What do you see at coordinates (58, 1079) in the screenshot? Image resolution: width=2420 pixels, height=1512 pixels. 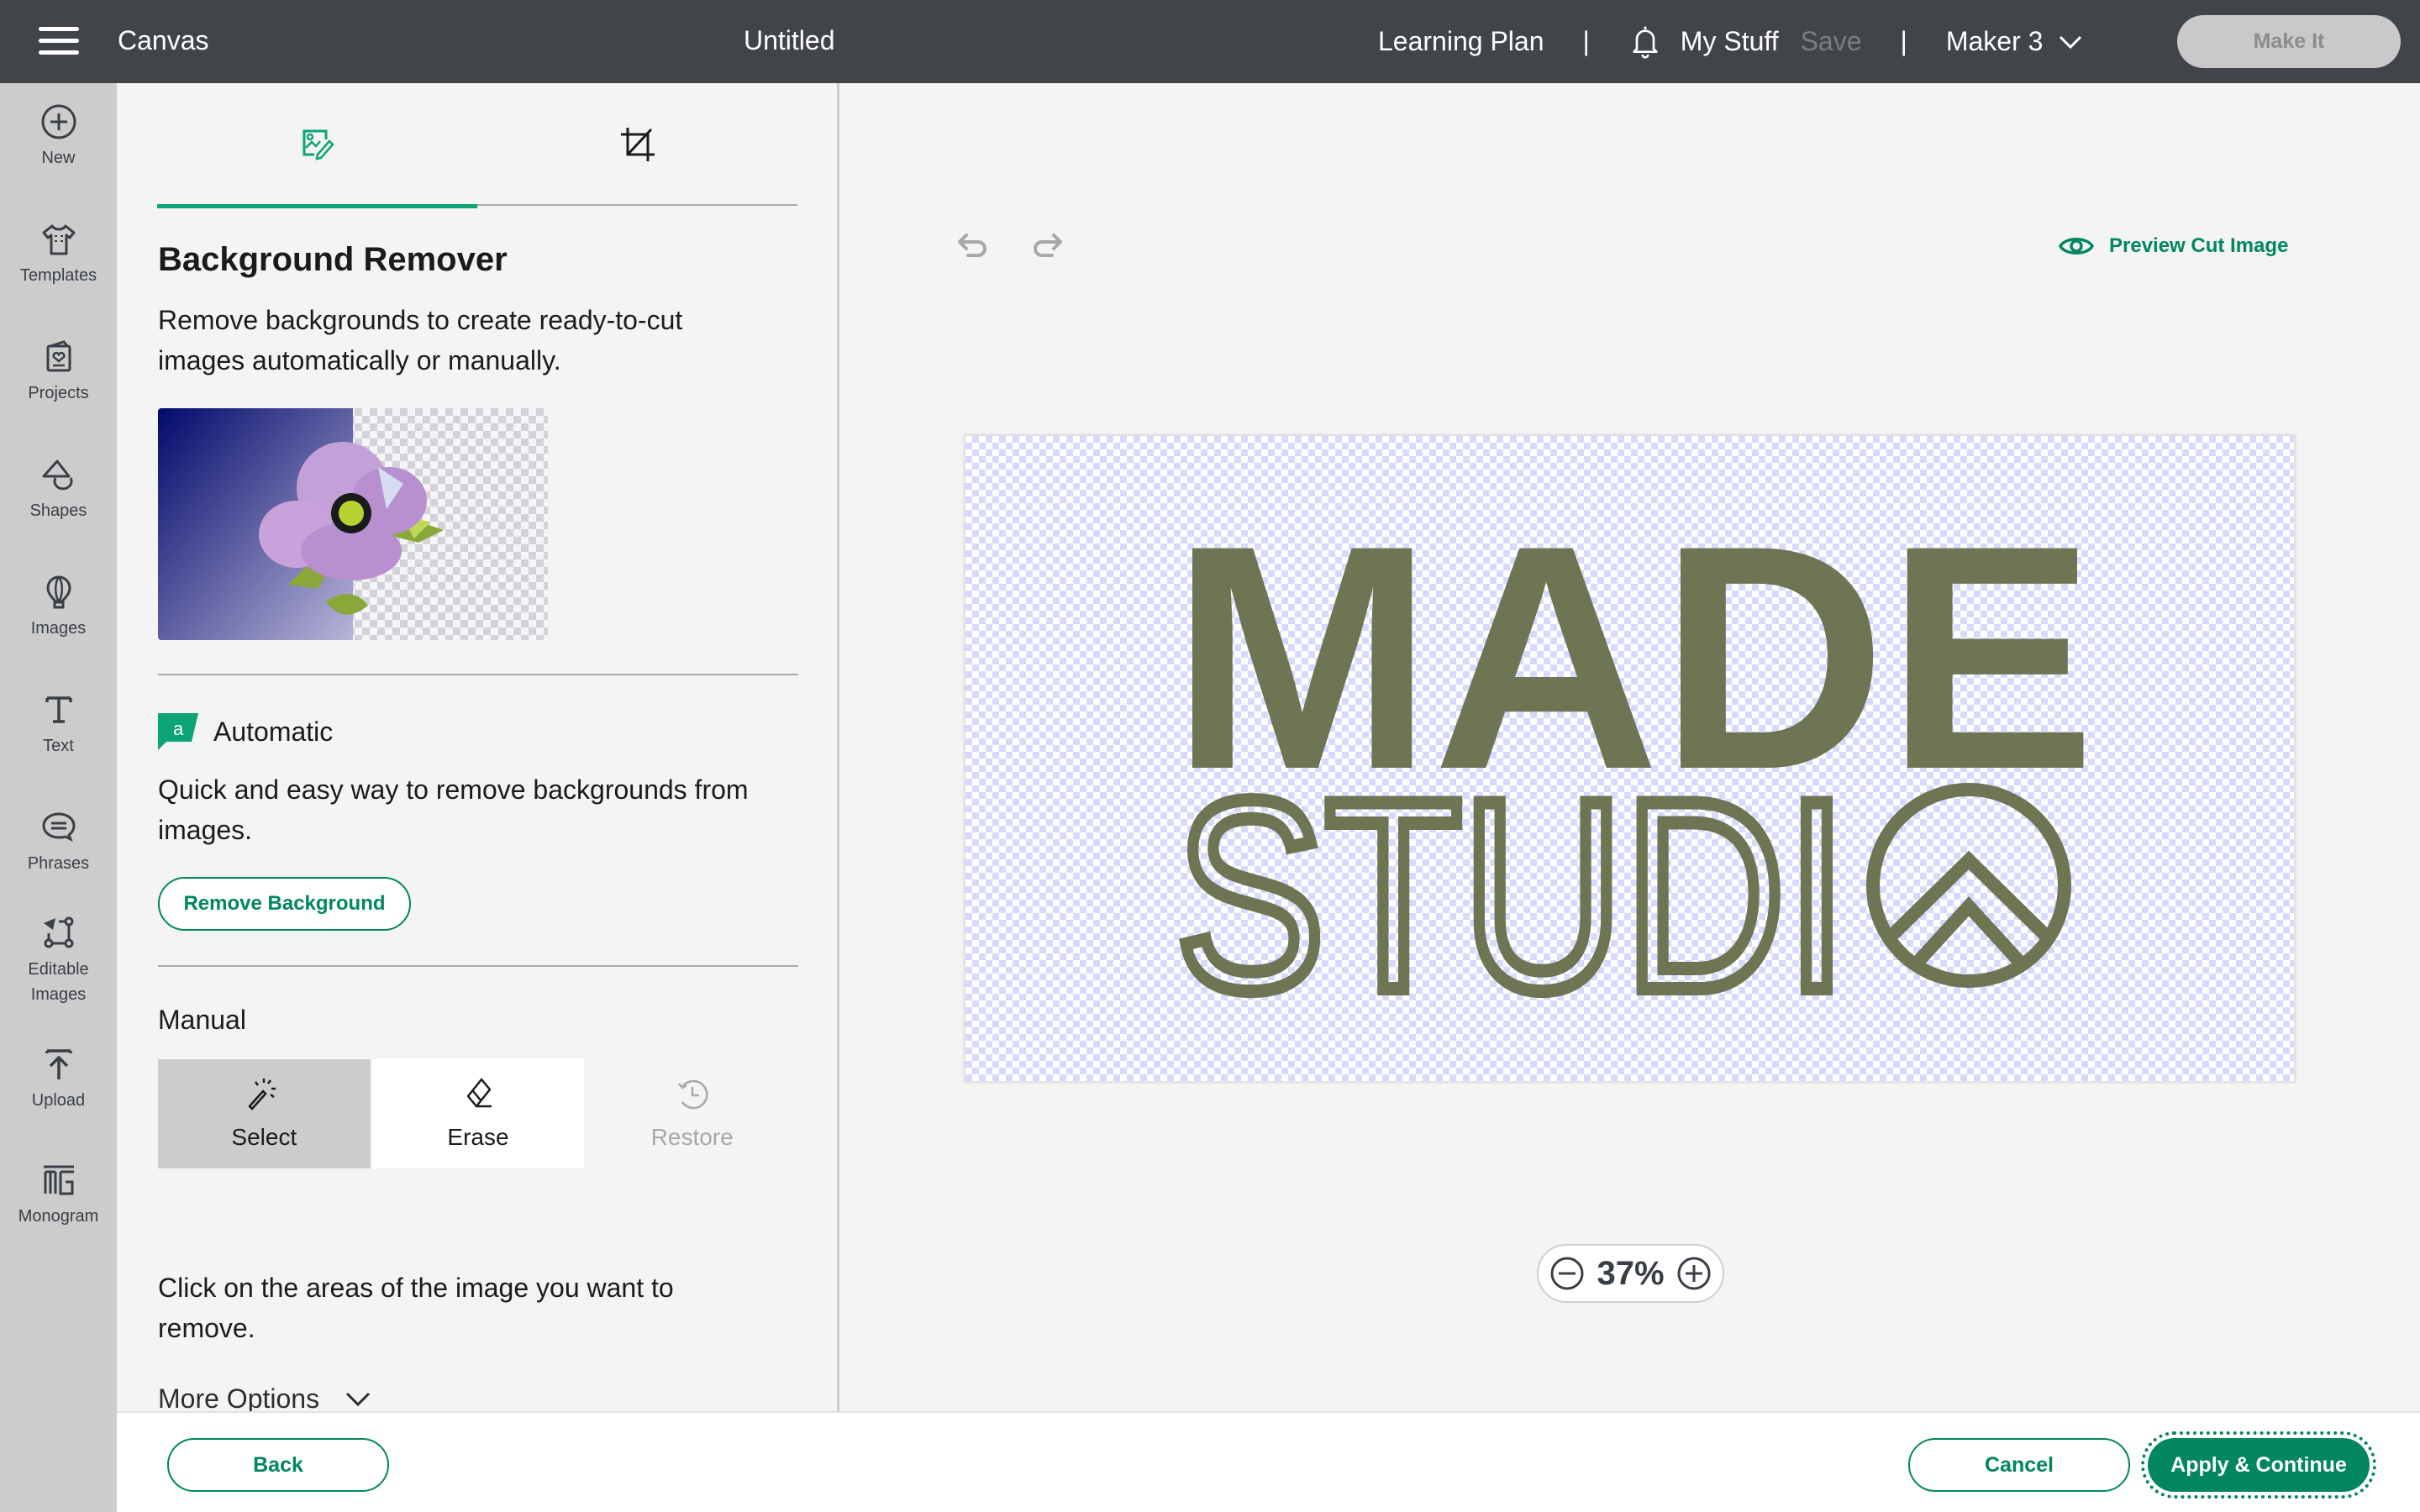 I see `sidebar-item-upload: Upload` at bounding box center [58, 1079].